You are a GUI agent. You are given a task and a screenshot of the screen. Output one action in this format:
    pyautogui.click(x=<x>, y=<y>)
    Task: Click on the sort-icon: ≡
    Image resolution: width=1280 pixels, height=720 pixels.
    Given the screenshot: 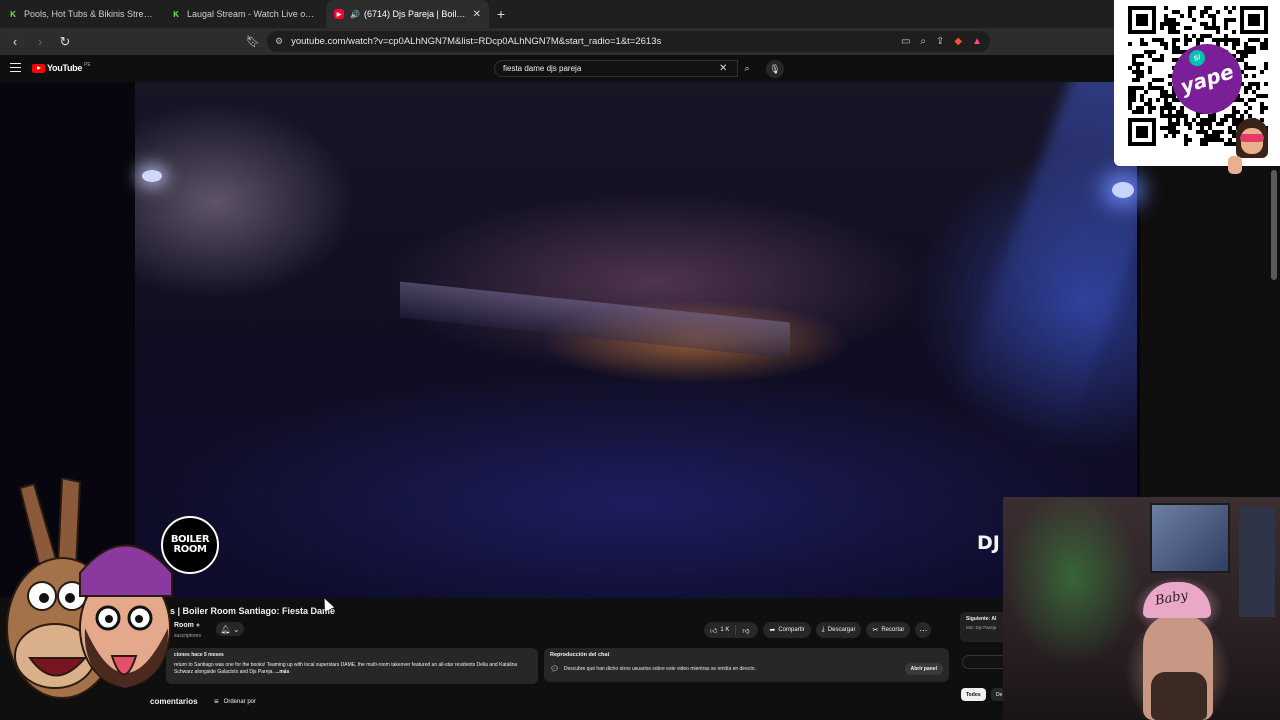 What is the action you would take?
    pyautogui.click(x=216, y=701)
    